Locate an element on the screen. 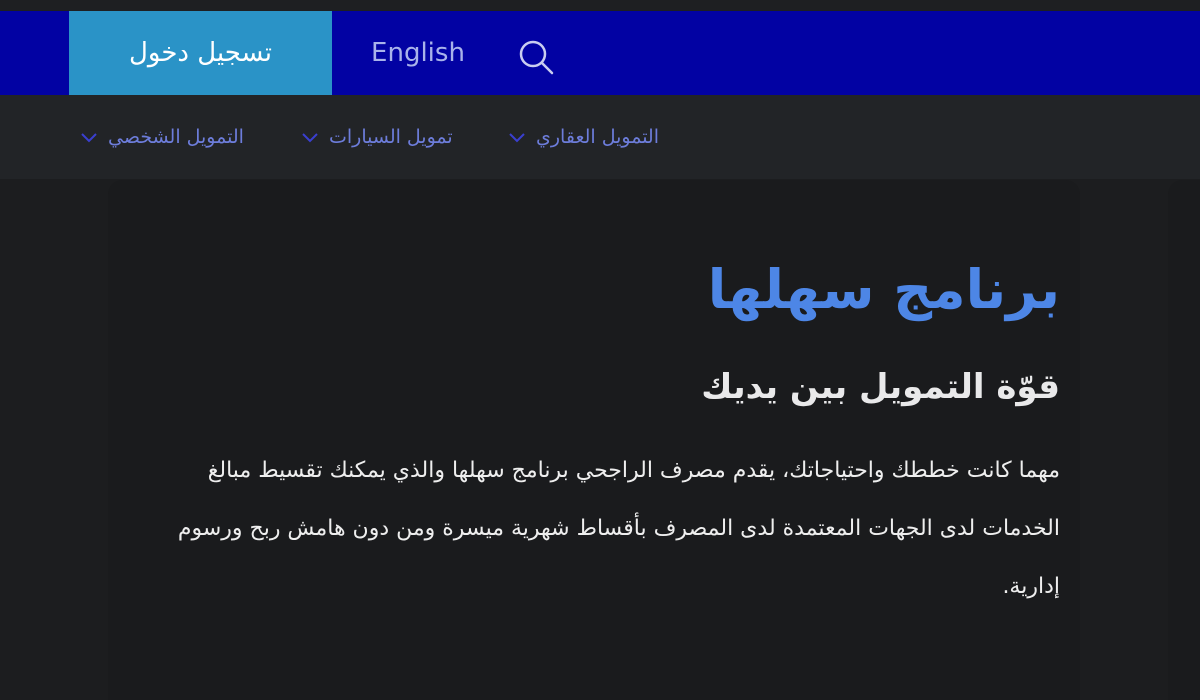 This screenshot has height=700, width=1200. adjacent-card is located at coordinates (1184, 440).